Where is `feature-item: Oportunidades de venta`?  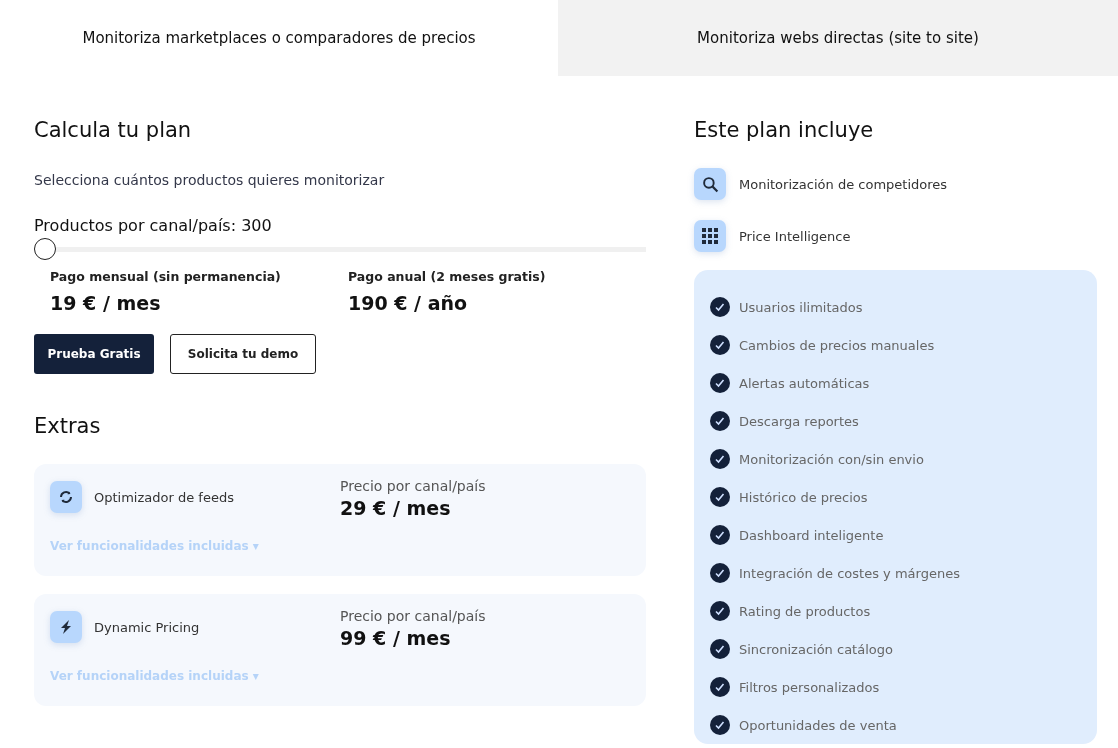 feature-item: Oportunidades de venta is located at coordinates (818, 725).